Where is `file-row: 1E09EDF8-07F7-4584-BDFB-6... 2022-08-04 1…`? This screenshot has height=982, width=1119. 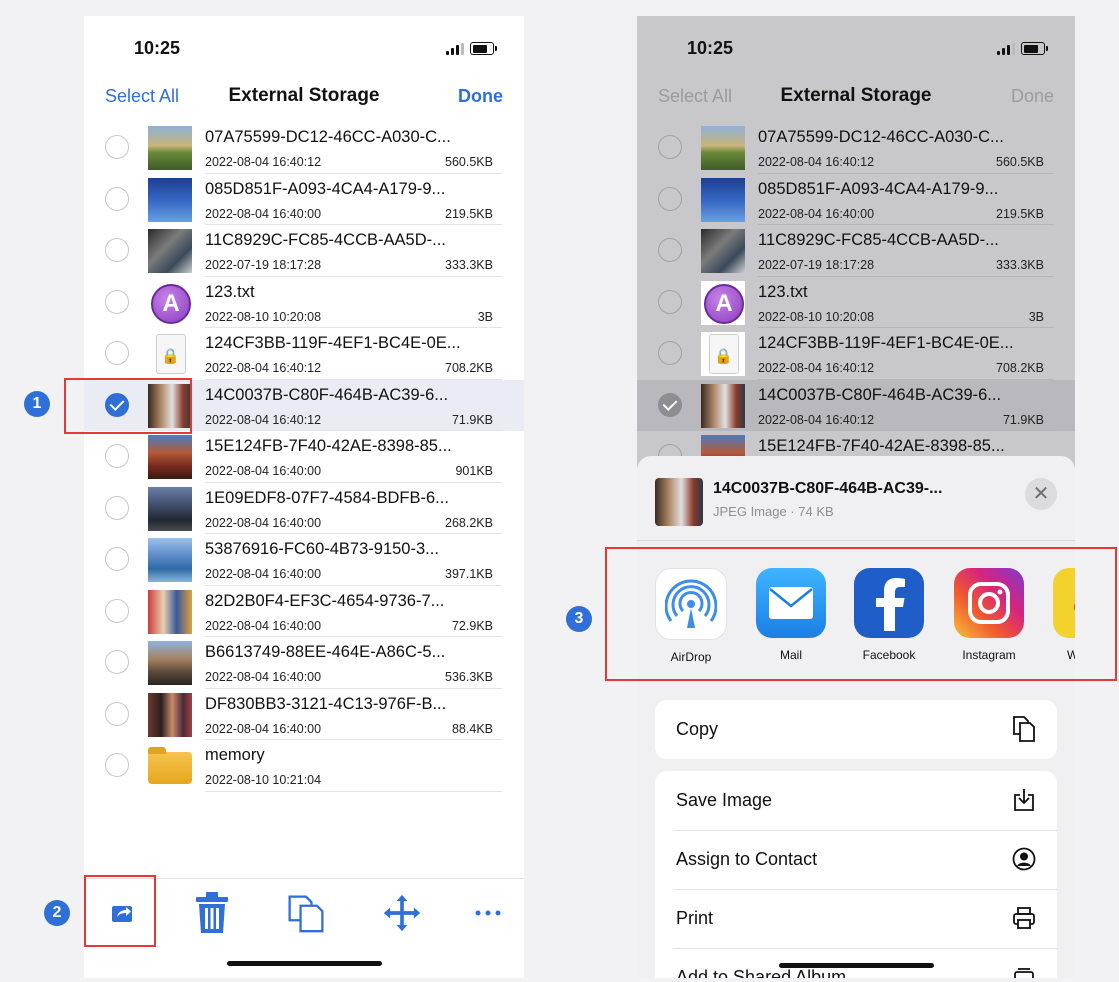
file-row: 1E09EDF8-07F7-4584-BDFB-6... 2022-08-04 1… is located at coordinates (304, 508).